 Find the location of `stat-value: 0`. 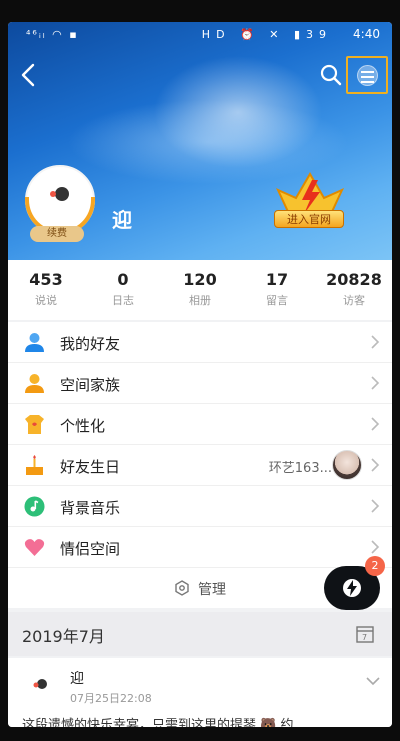

stat-value: 0 is located at coordinates (123, 279).